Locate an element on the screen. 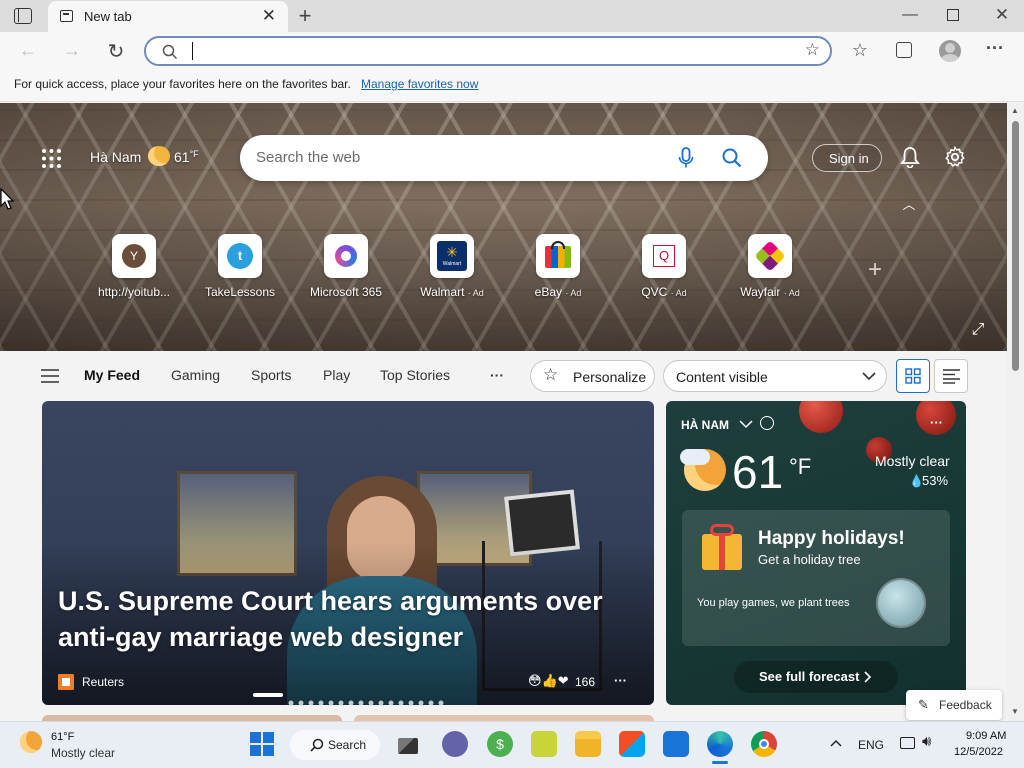  taskbar-weather-temp: 61°F is located at coordinates (62, 737).